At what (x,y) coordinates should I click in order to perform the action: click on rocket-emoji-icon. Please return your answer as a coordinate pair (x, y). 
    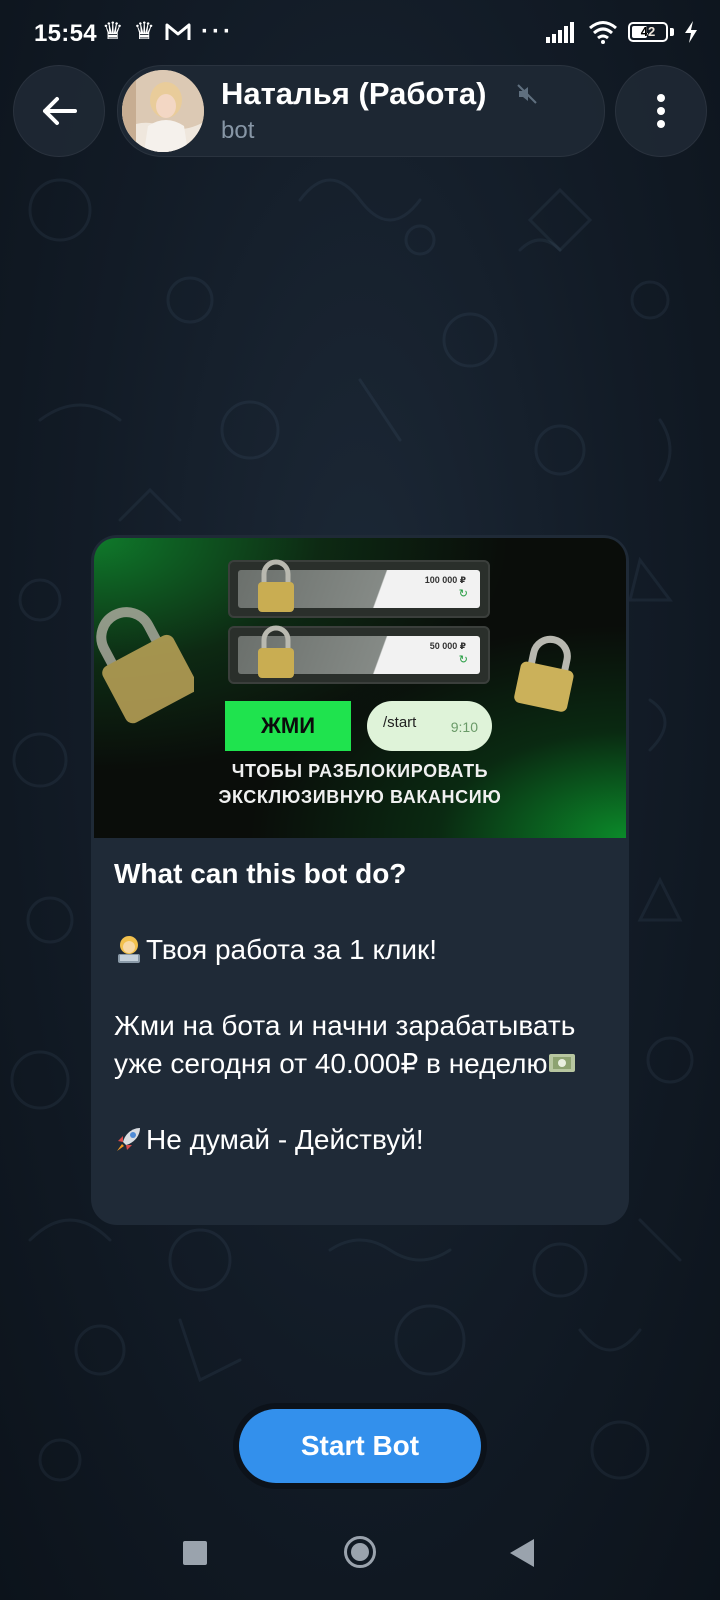
    Looking at the image, I should click on (128, 1139).